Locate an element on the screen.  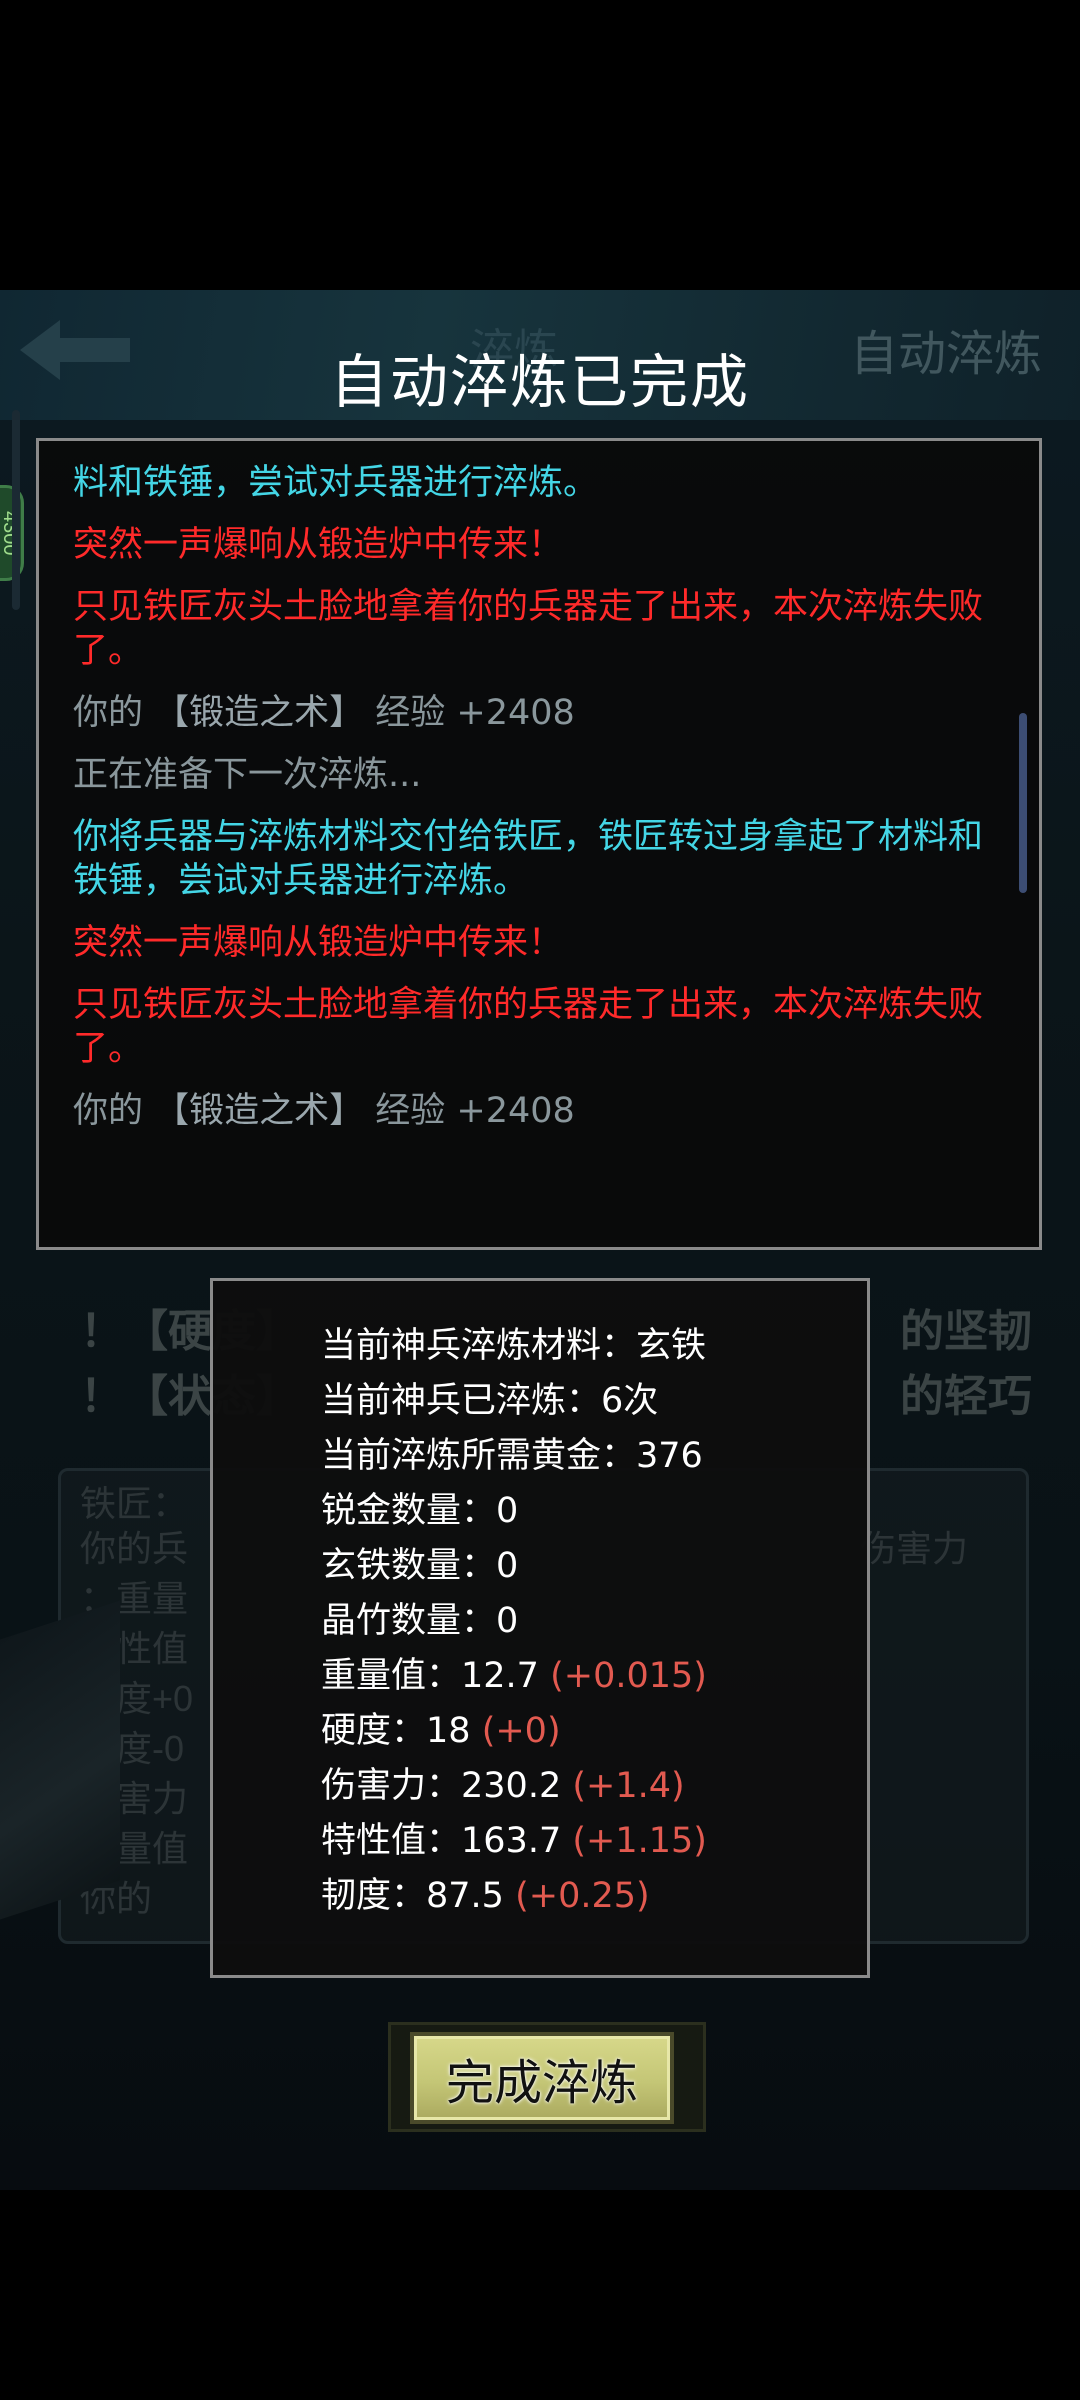
stat-gold-required: 当前淬炼所需黄金：376 is located at coordinates (514, 1456).